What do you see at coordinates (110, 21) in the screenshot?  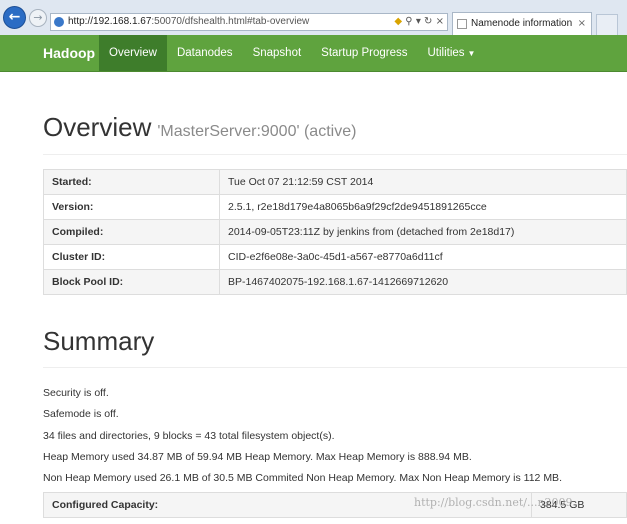 I see `url-host: http://192.168.1.67` at bounding box center [110, 21].